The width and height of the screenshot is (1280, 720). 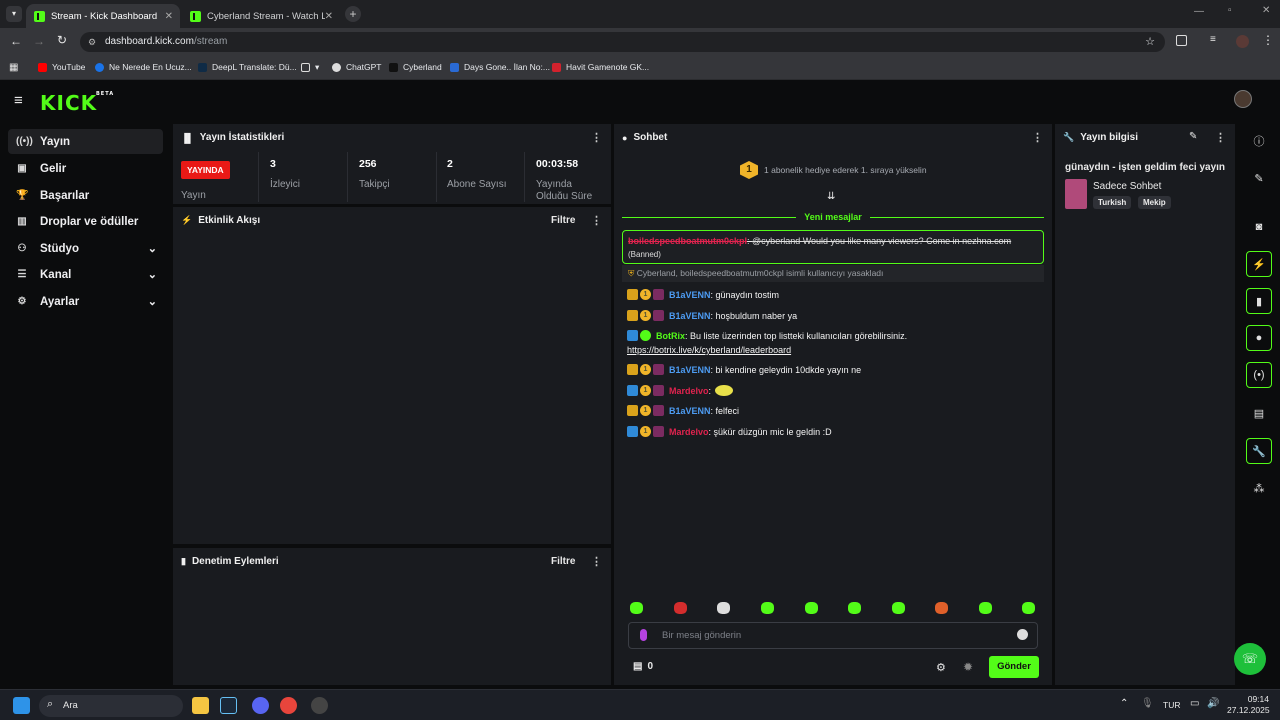 What do you see at coordinates (85, 168) in the screenshot?
I see `sidebar-item-gelir: ▣ Gelir` at bounding box center [85, 168].